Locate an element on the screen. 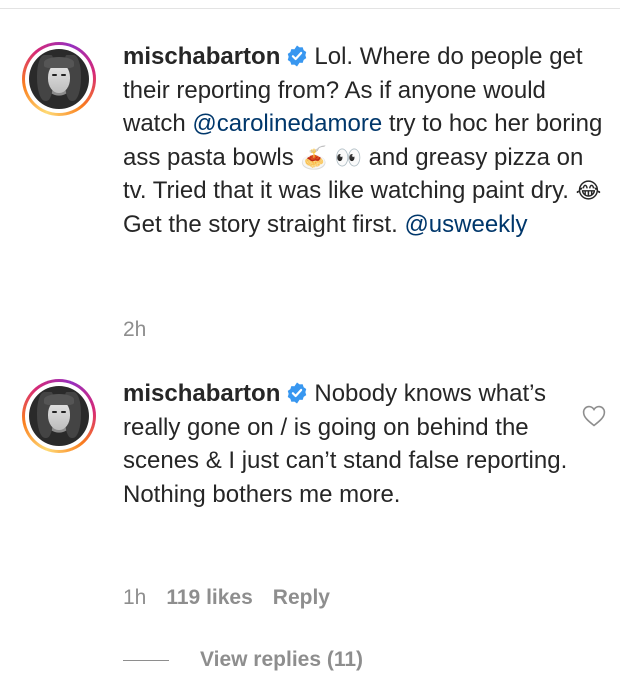  mention-link: @carolinedamore is located at coordinates (287, 123).